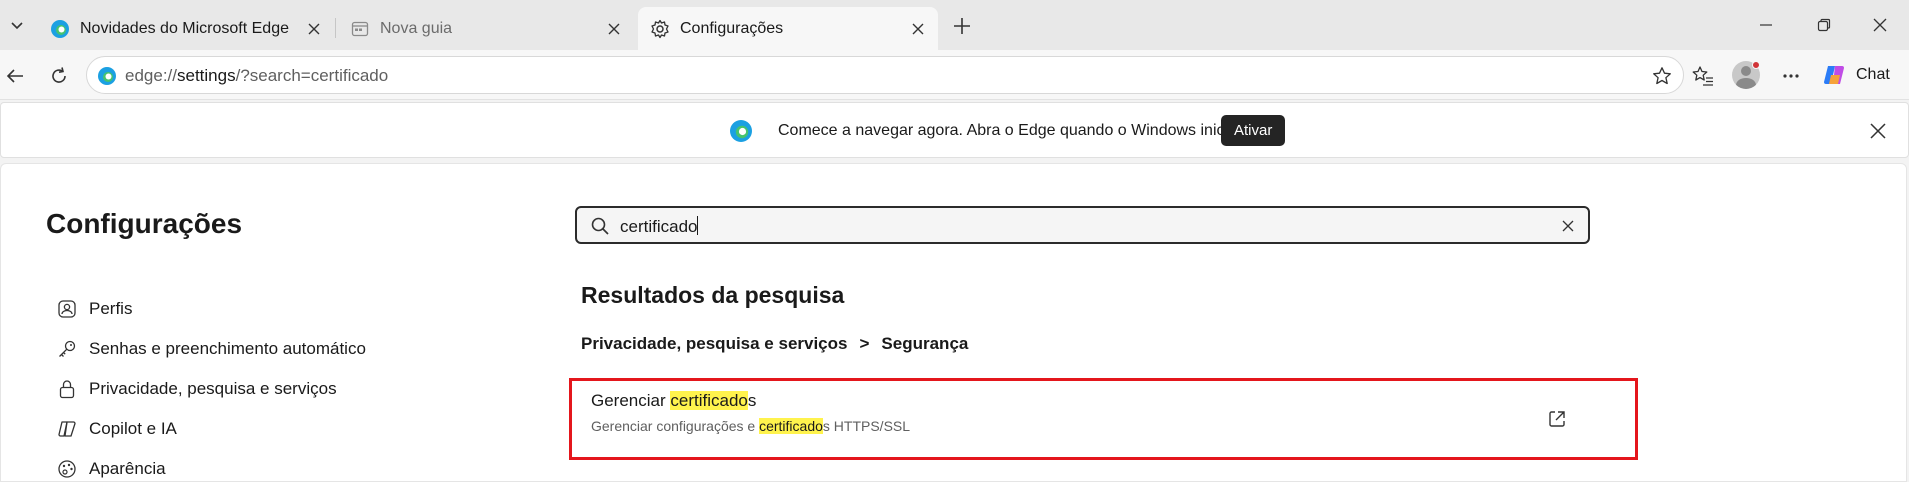 The image size is (1909, 482). What do you see at coordinates (206, 75) in the screenshot?
I see `url-host: settings` at bounding box center [206, 75].